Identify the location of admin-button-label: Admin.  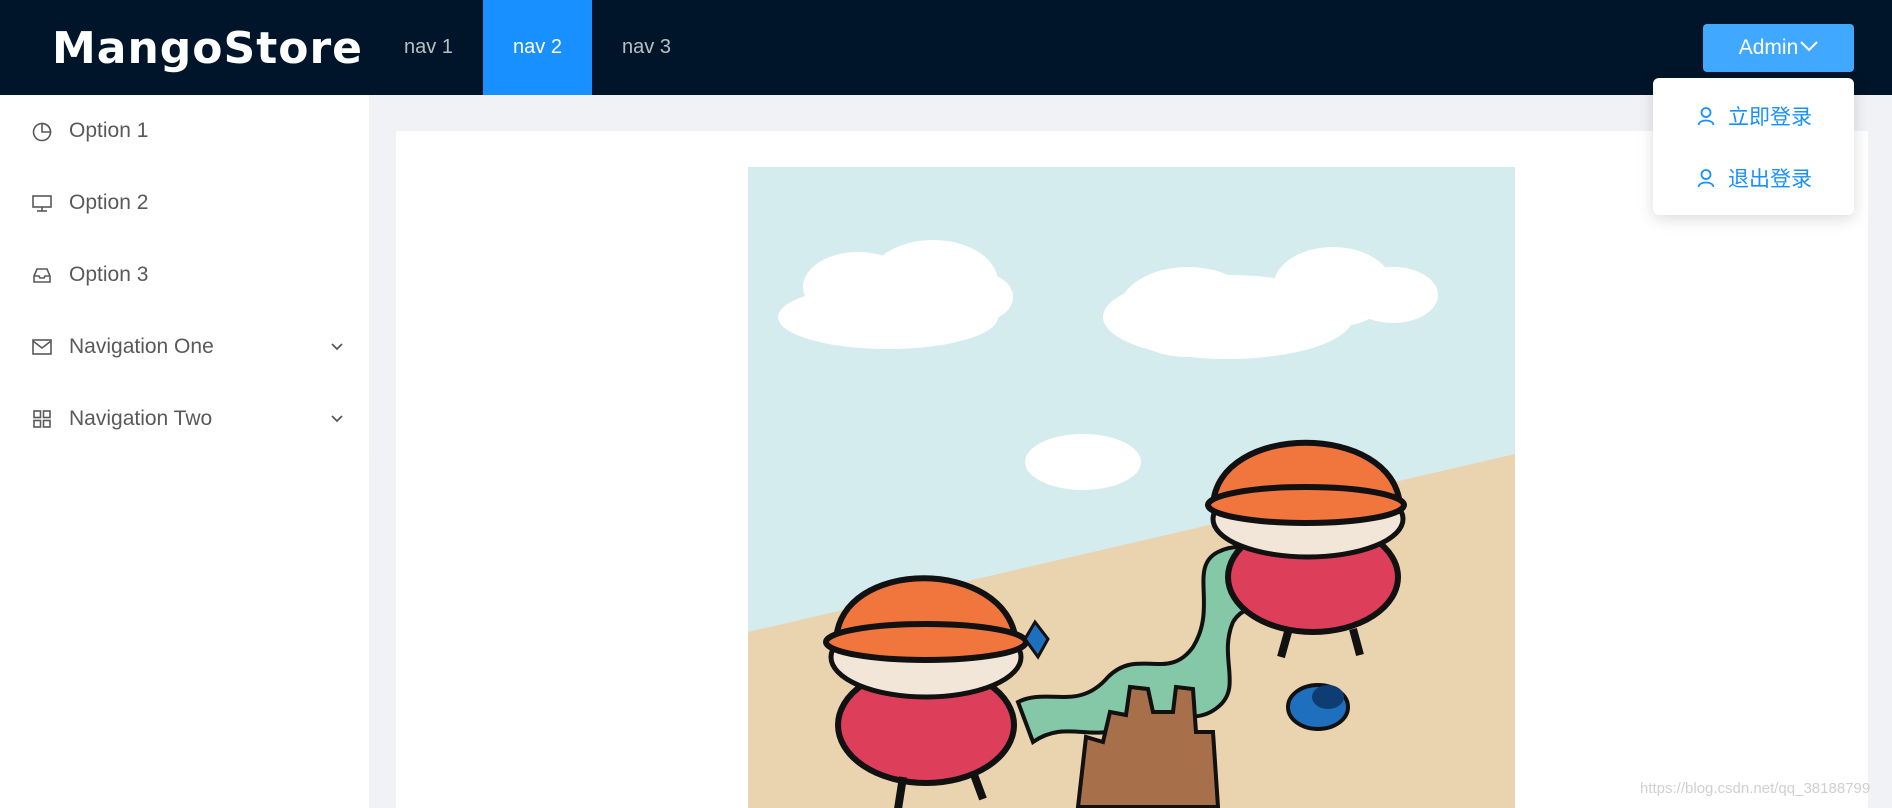
(1768, 47).